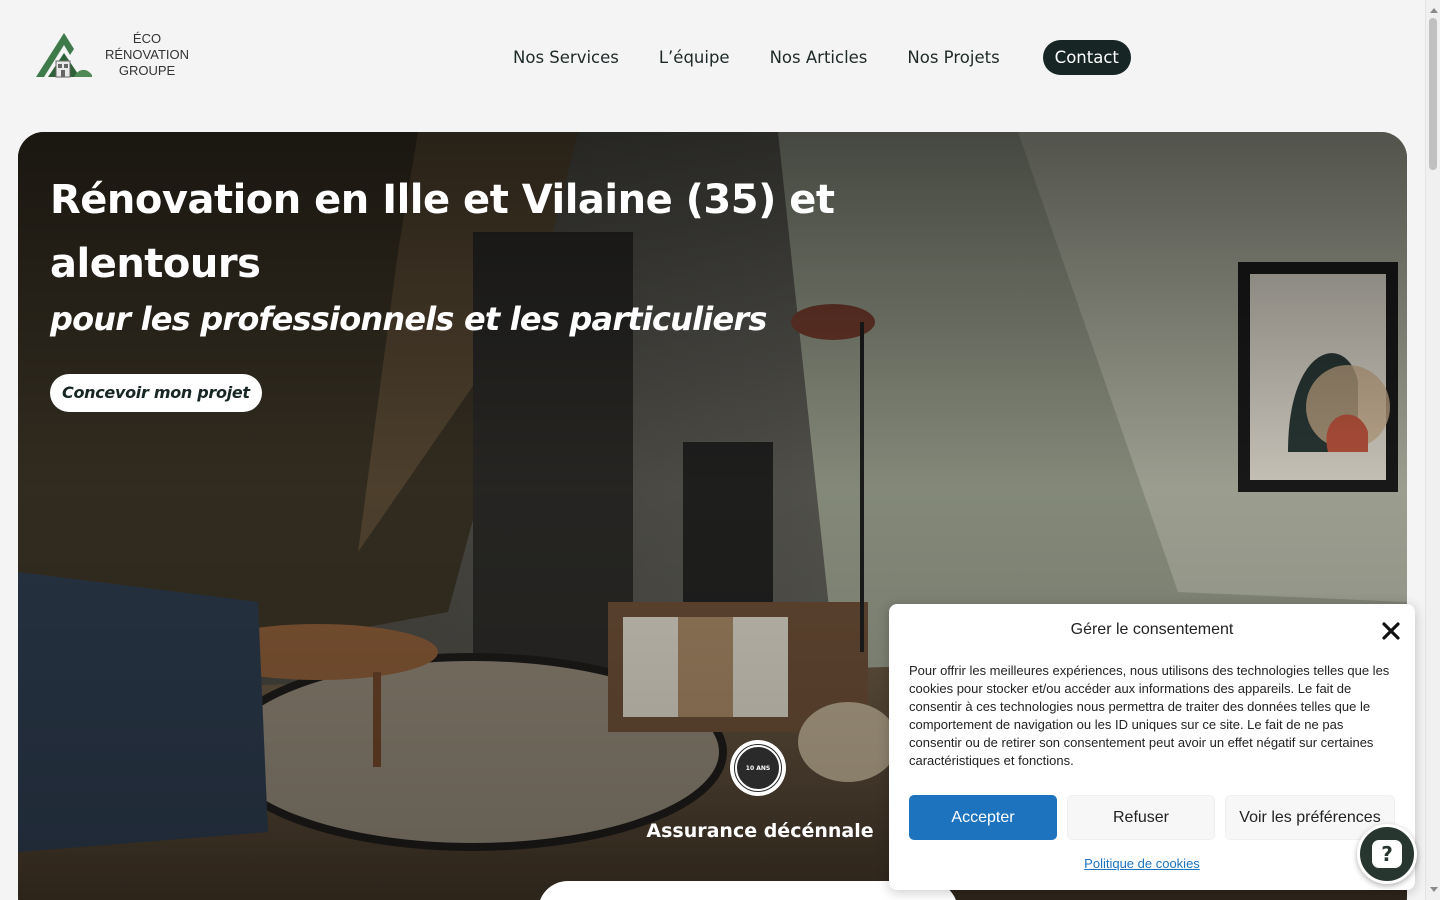 This screenshot has height=900, width=1440. I want to click on insurance-badge-icon: 10 ANS, so click(758, 768).